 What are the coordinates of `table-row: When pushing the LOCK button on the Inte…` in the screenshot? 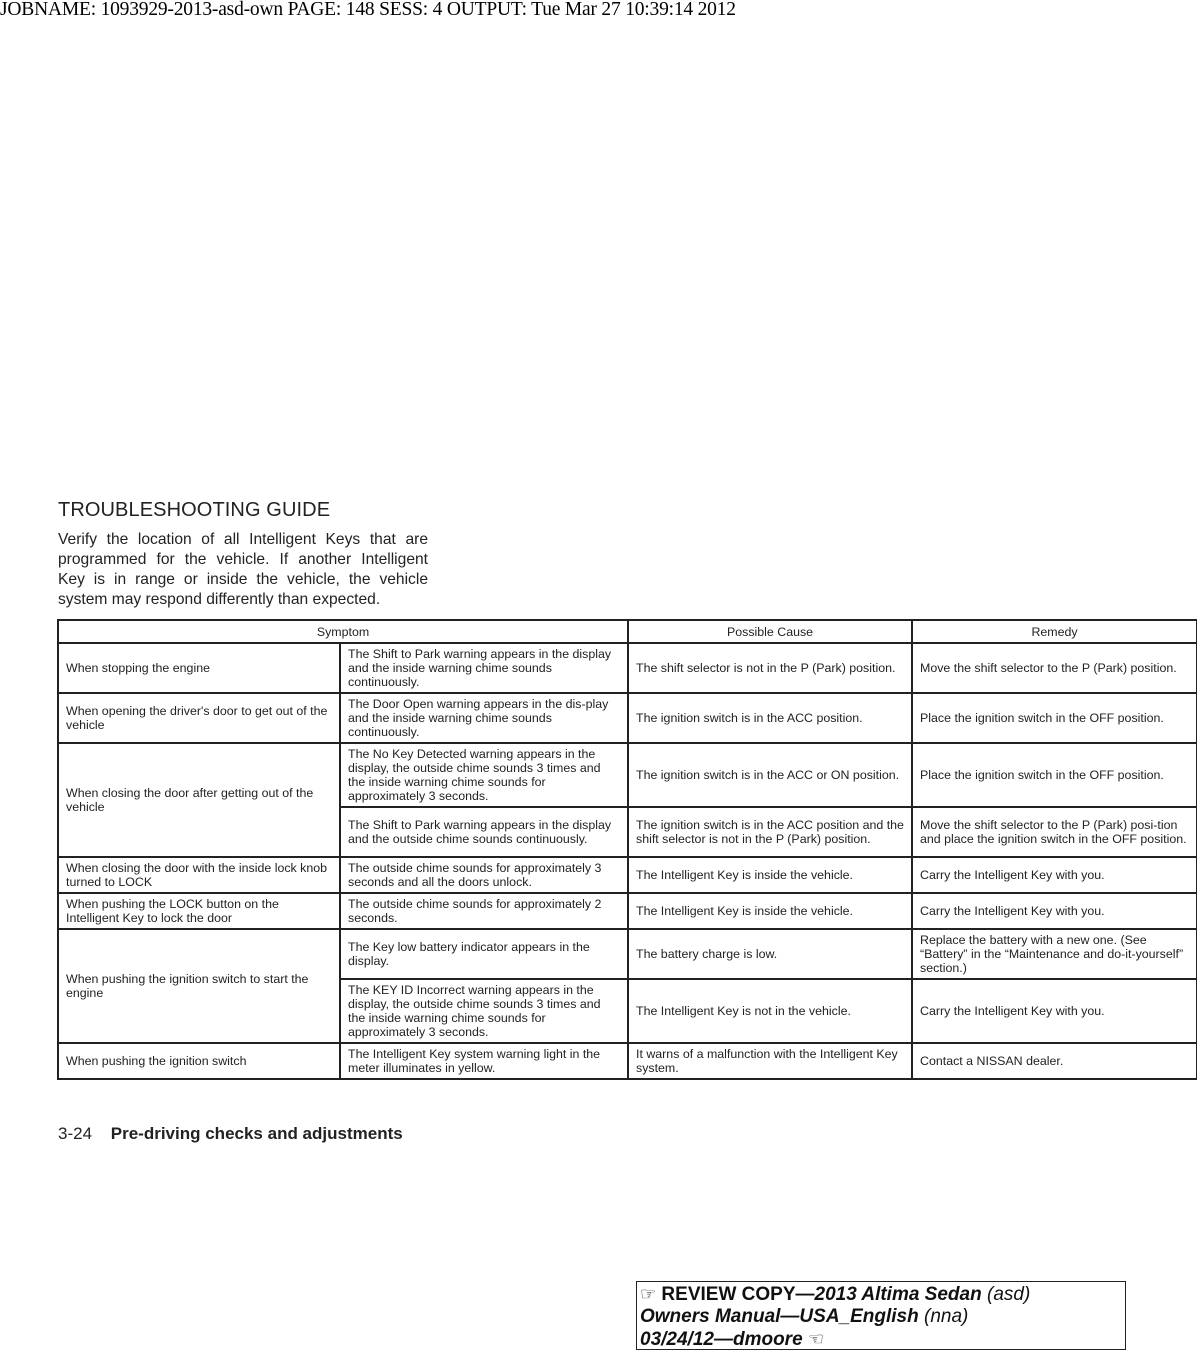 It's located at (627, 911).